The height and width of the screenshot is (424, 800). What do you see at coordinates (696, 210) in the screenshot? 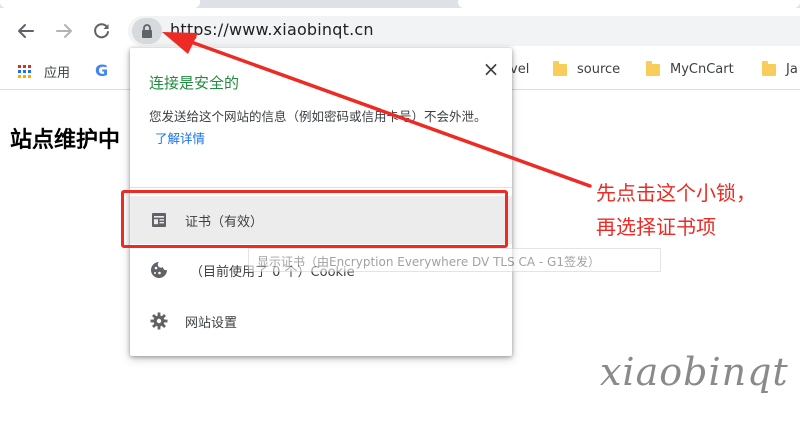
I see `annotation-text: 先点击这个小锁， 再选择证书项` at bounding box center [696, 210].